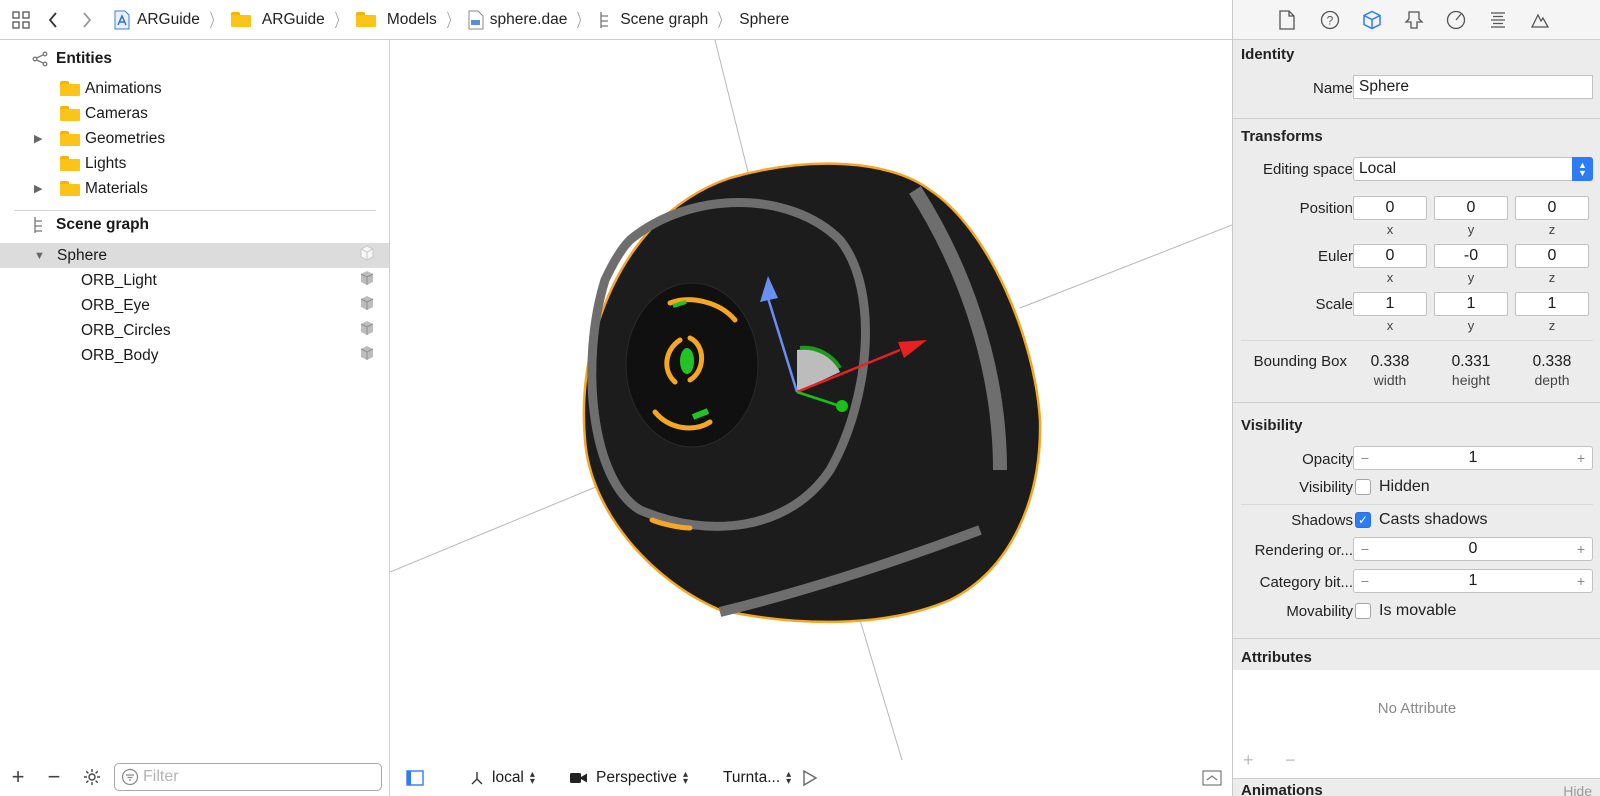 The width and height of the screenshot is (1600, 796). I want to click on file-icon, so click(1287, 20).